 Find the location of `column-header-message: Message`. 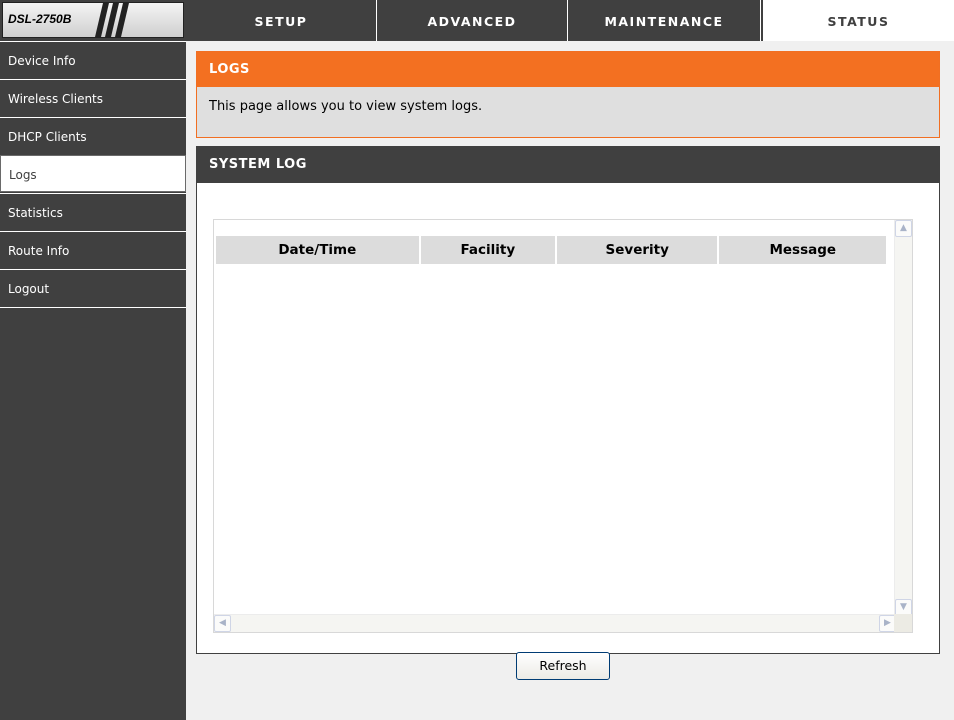

column-header-message: Message is located at coordinates (802, 250).